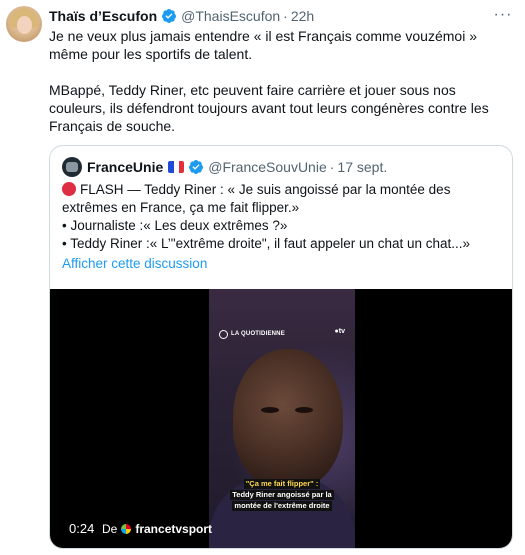  I want to click on channel-logo: LA QUOTIDIENNE, so click(252, 334).